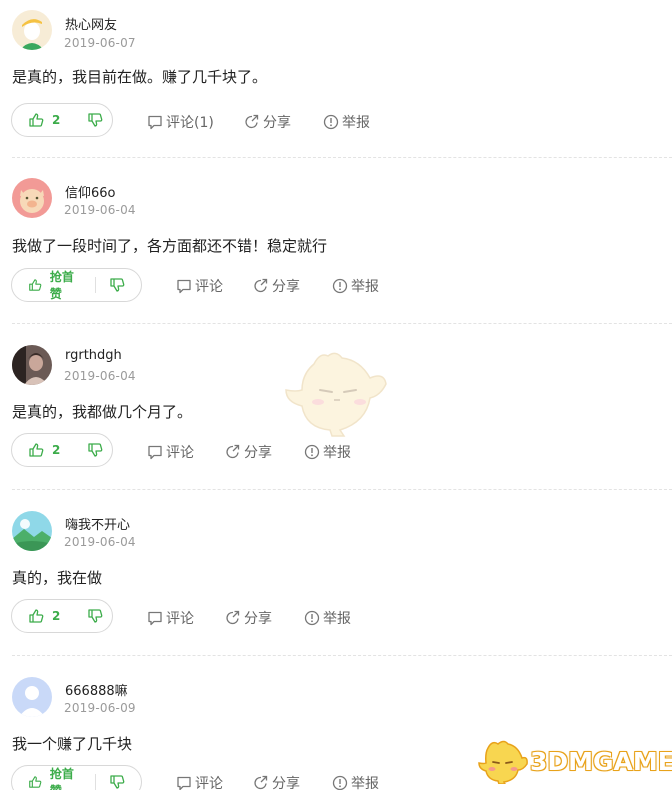 Image resolution: width=672 pixels, height=790 pixels. I want to click on username: 嗨我不开心, so click(97, 523).